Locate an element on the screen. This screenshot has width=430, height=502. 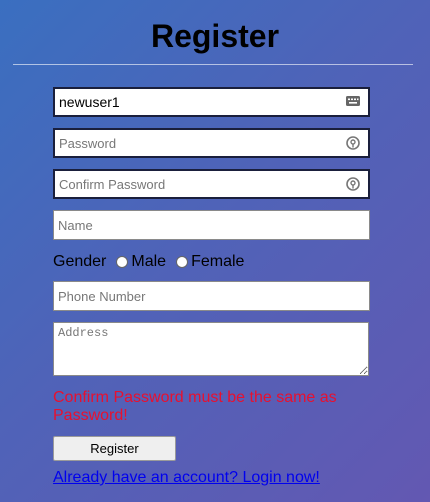
register-button: Register is located at coordinates (114, 448).